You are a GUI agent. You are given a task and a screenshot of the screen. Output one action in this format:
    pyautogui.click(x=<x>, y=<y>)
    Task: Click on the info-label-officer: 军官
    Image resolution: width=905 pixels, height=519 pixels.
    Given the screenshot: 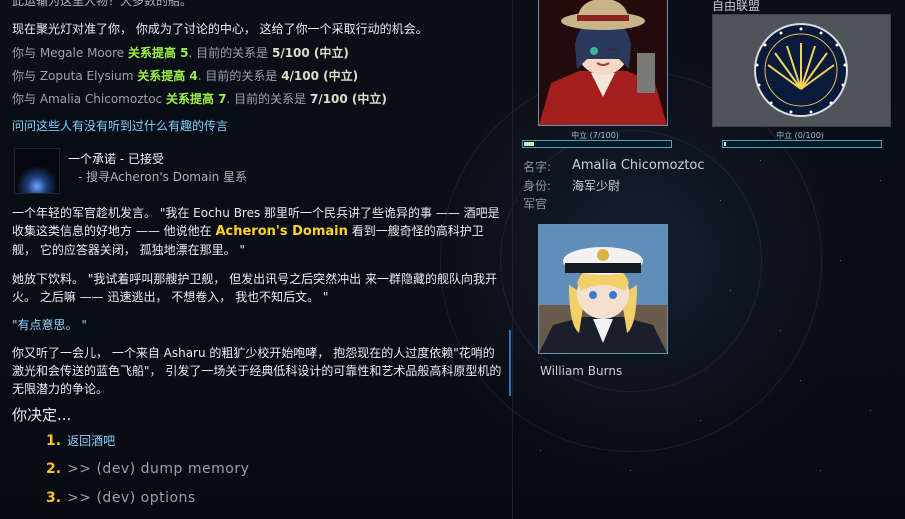 What is the action you would take?
    pyautogui.click(x=535, y=204)
    